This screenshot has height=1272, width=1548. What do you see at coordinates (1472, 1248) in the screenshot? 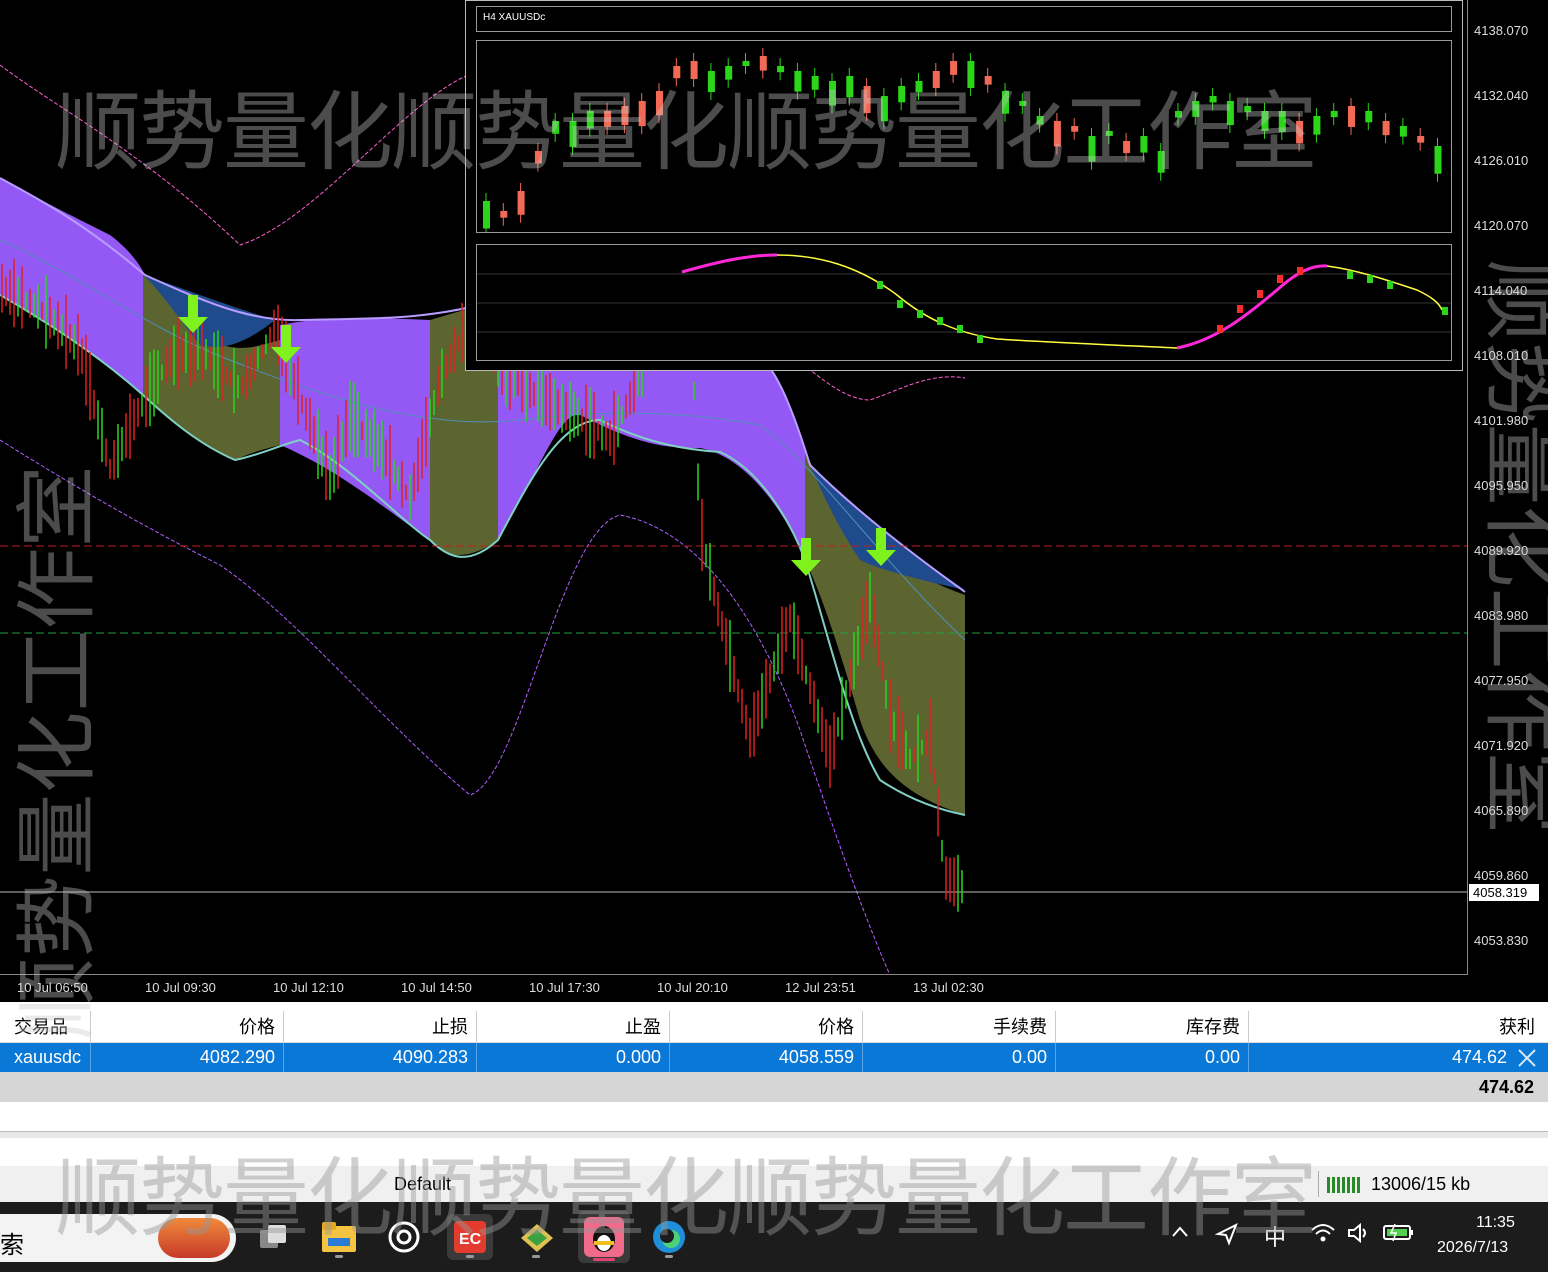
I see `clock-date: 2026/7/13` at bounding box center [1472, 1248].